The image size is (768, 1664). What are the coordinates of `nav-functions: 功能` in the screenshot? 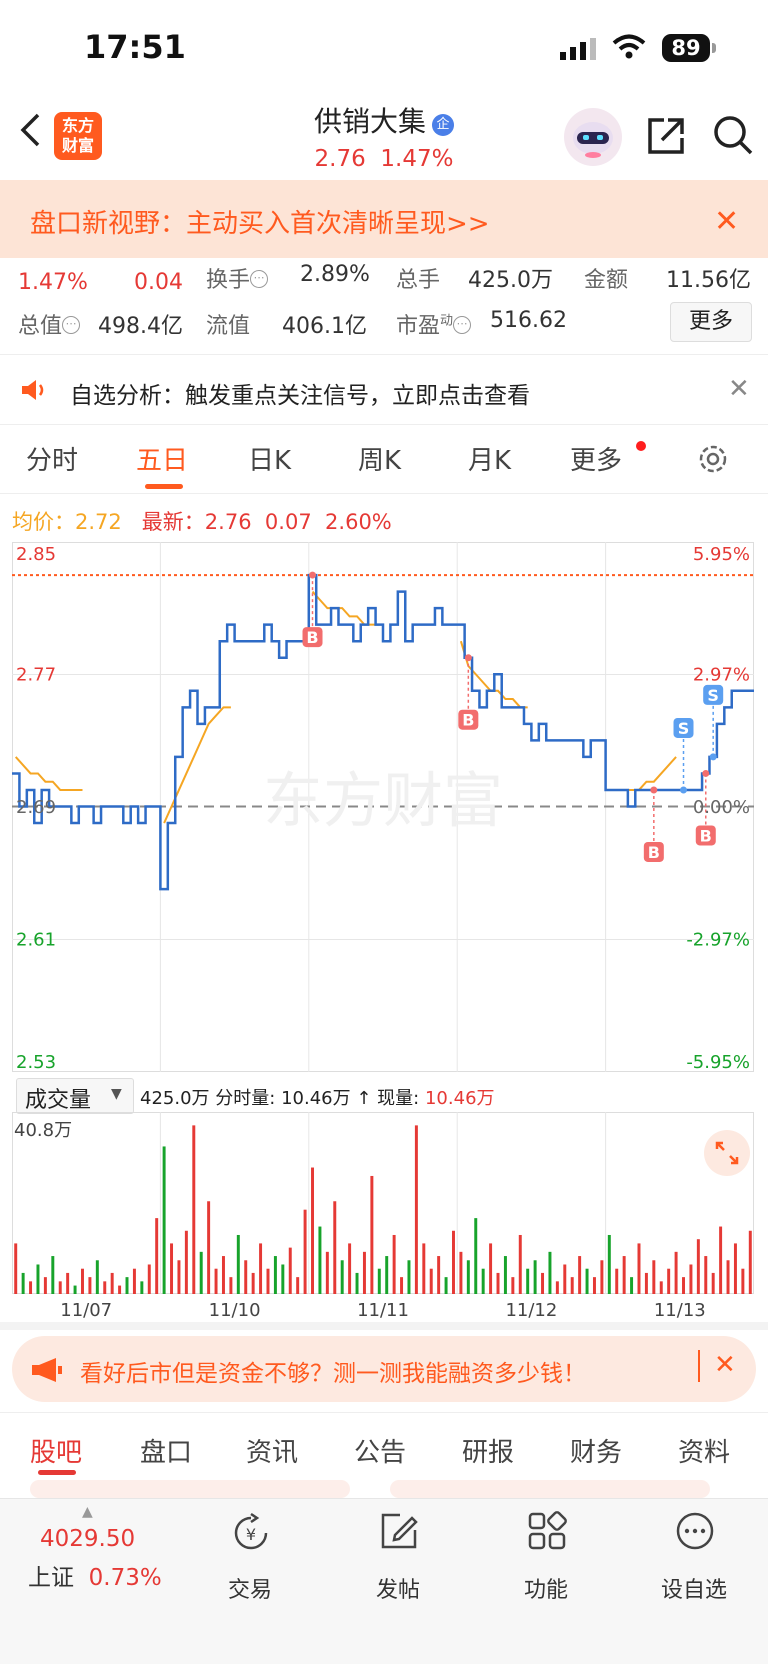 It's located at (546, 1588).